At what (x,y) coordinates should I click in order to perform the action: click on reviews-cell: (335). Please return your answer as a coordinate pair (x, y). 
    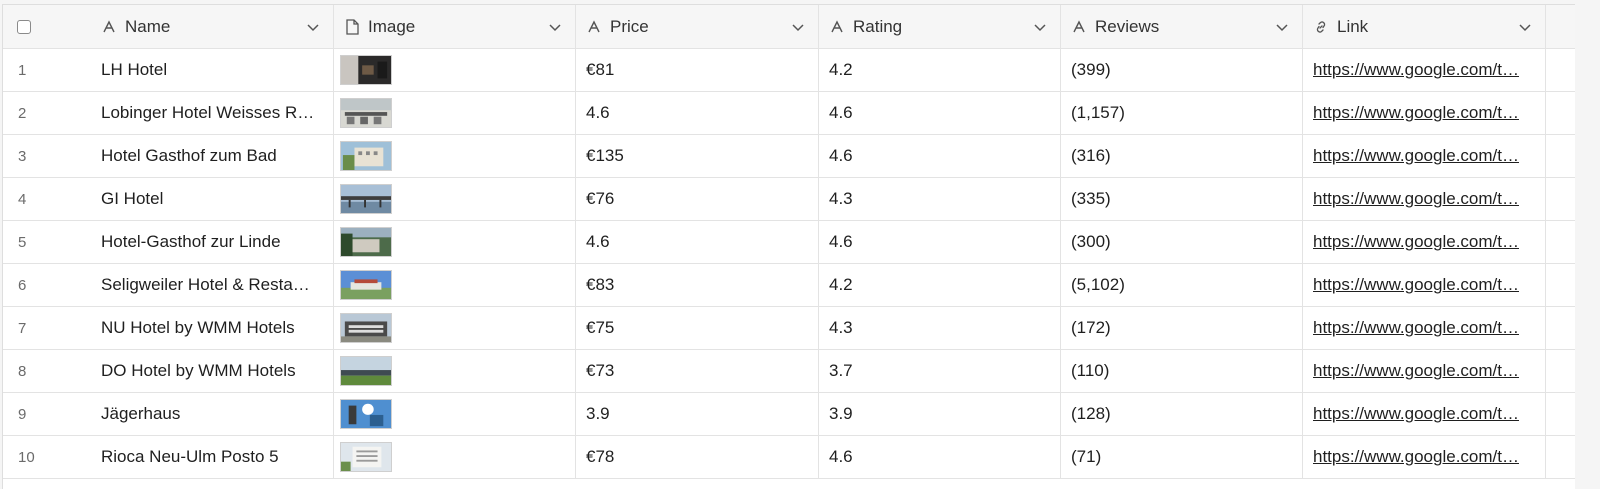
    Looking at the image, I should click on (1182, 199).